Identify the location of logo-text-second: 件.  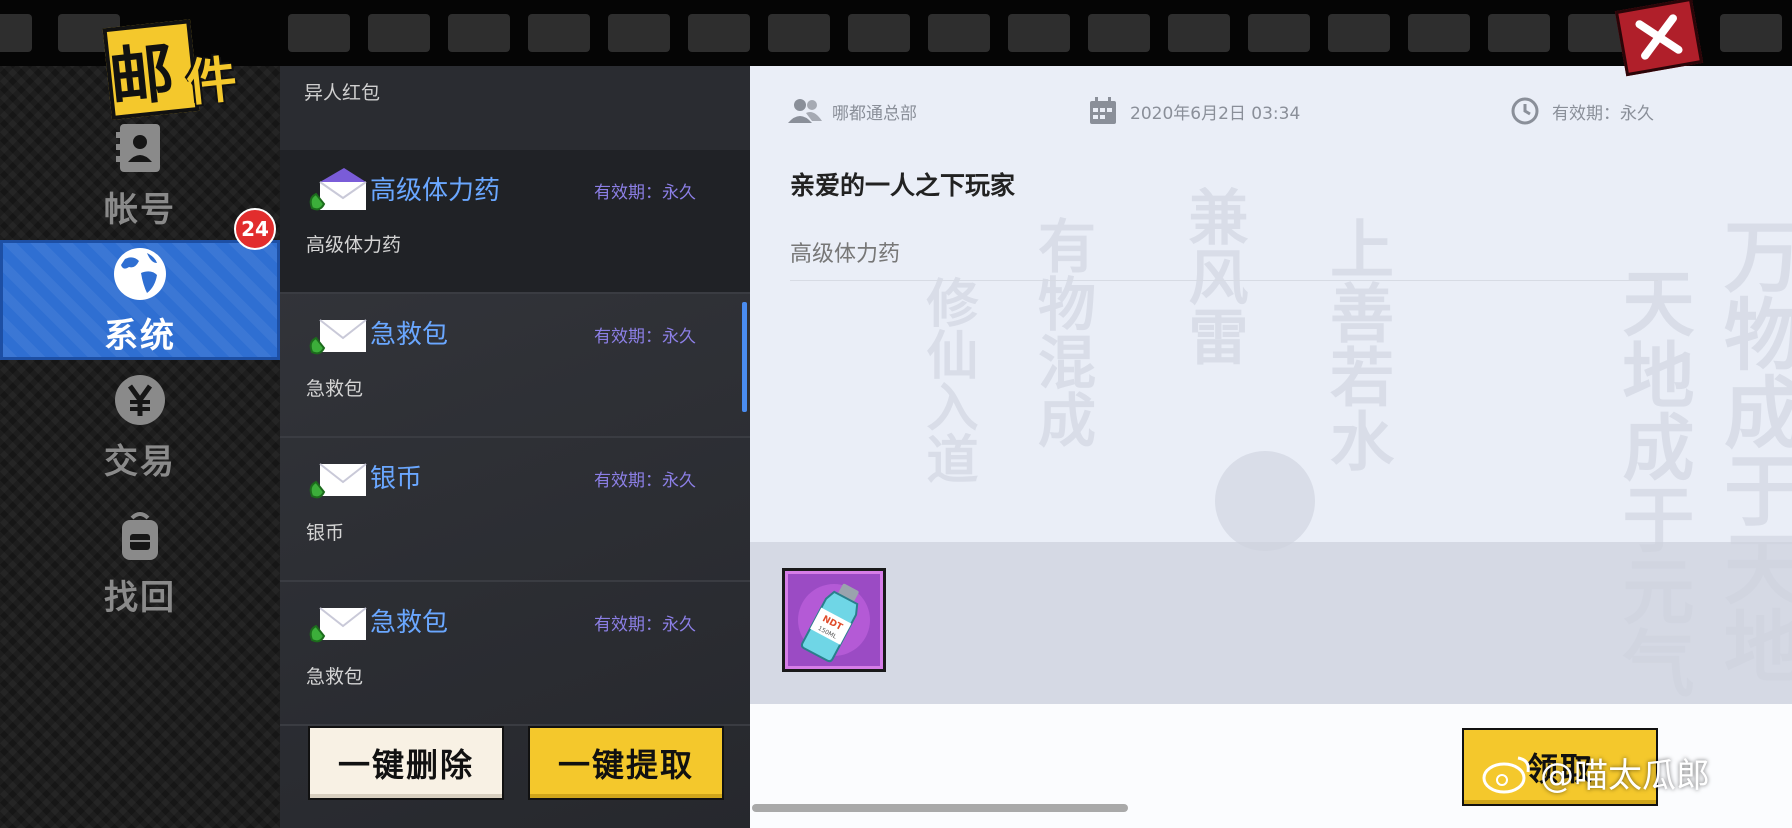
(211, 81).